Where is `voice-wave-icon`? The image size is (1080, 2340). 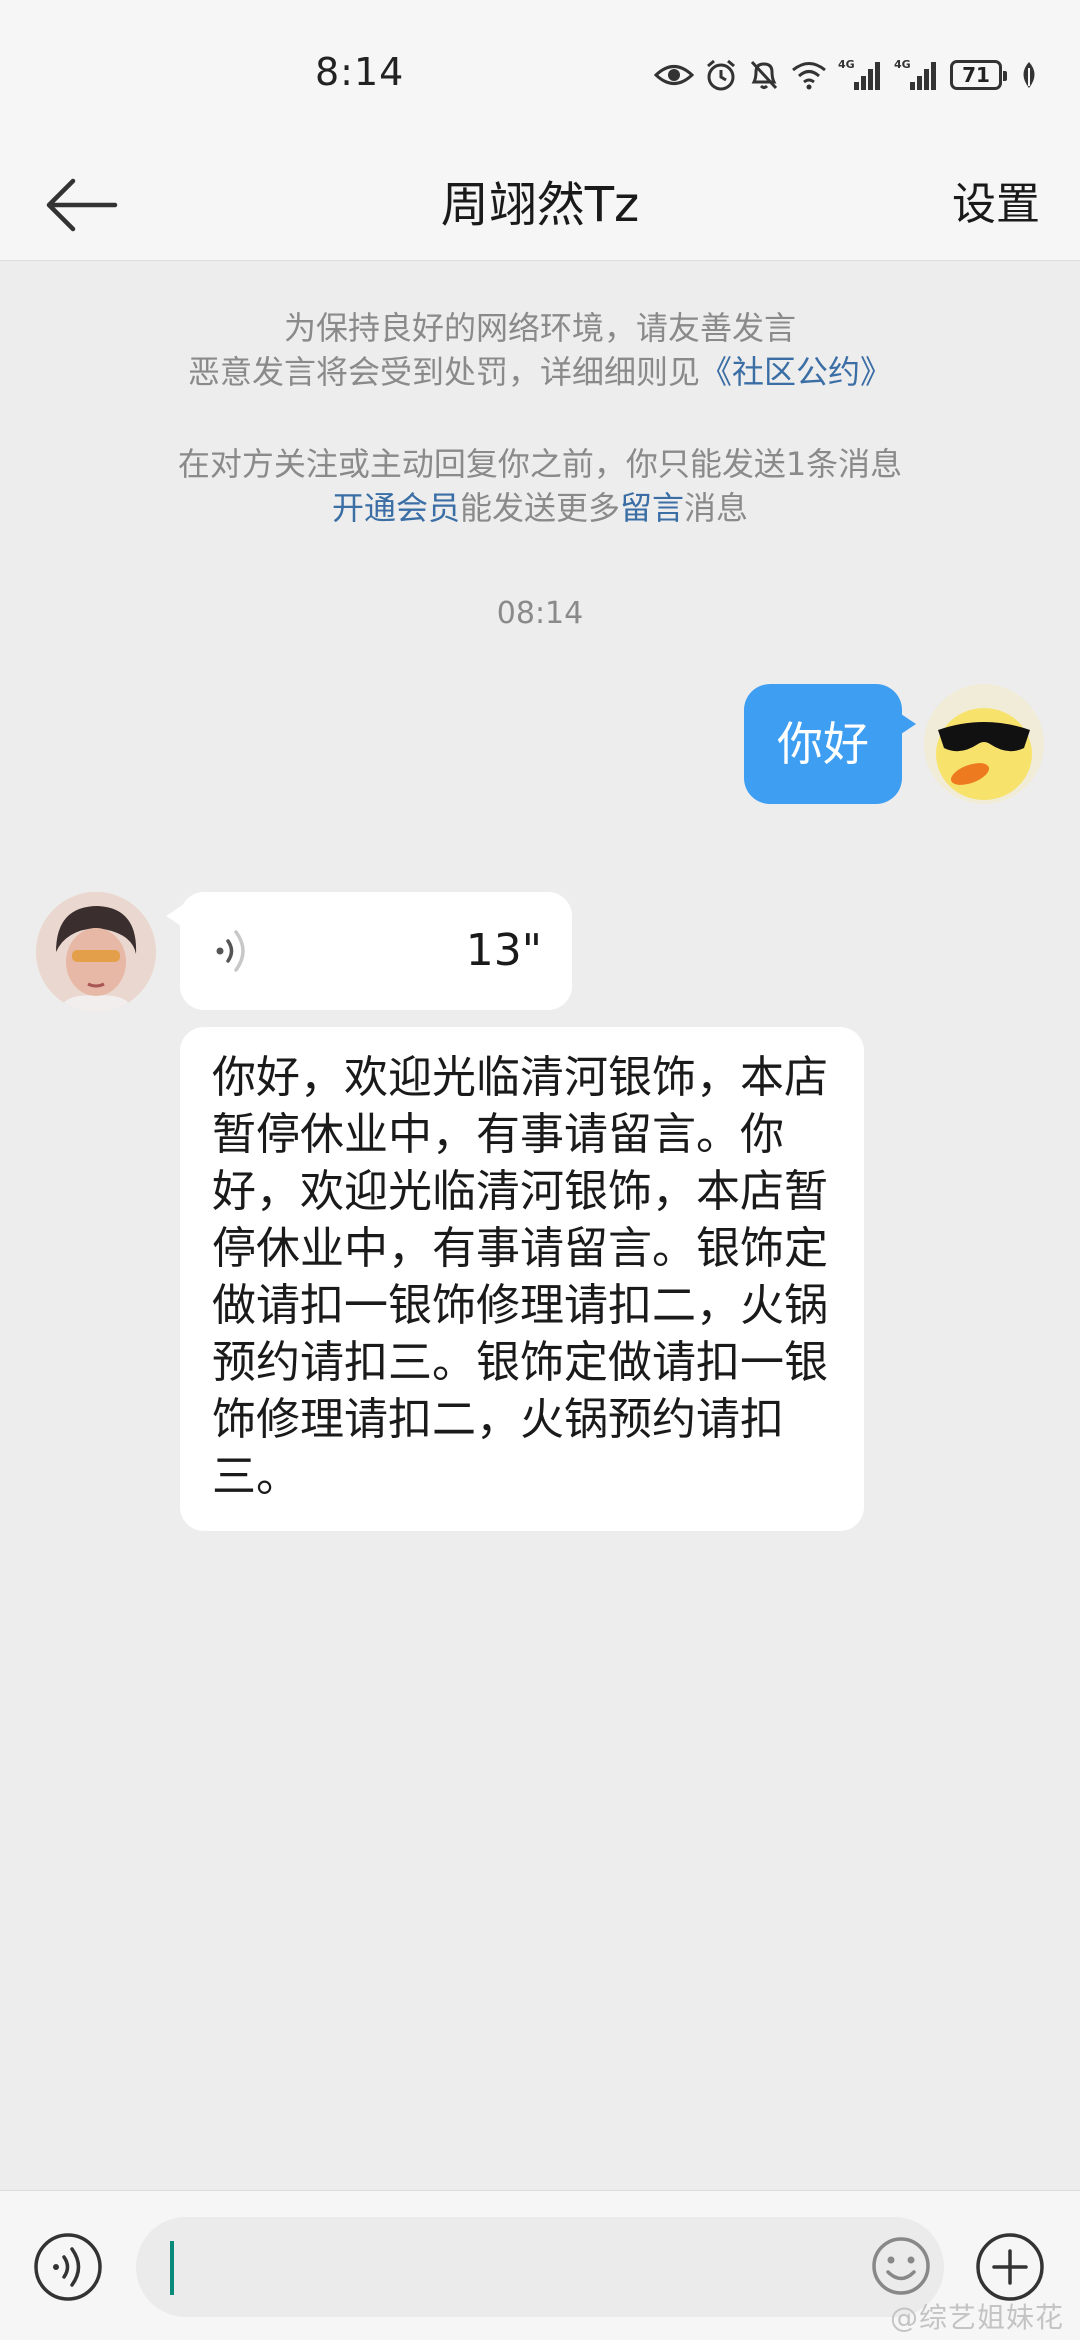 voice-wave-icon is located at coordinates (230, 951).